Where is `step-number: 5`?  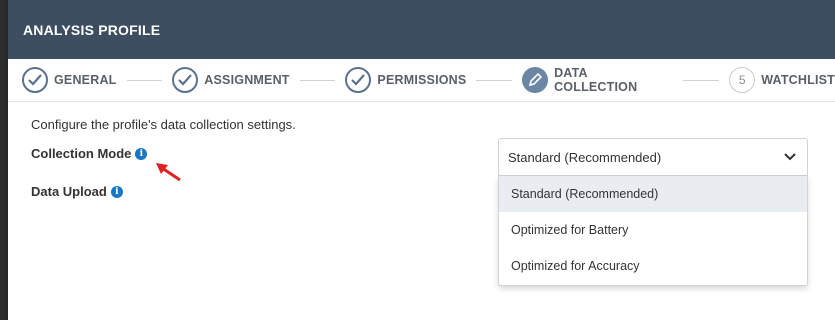
step-number: 5 is located at coordinates (742, 80).